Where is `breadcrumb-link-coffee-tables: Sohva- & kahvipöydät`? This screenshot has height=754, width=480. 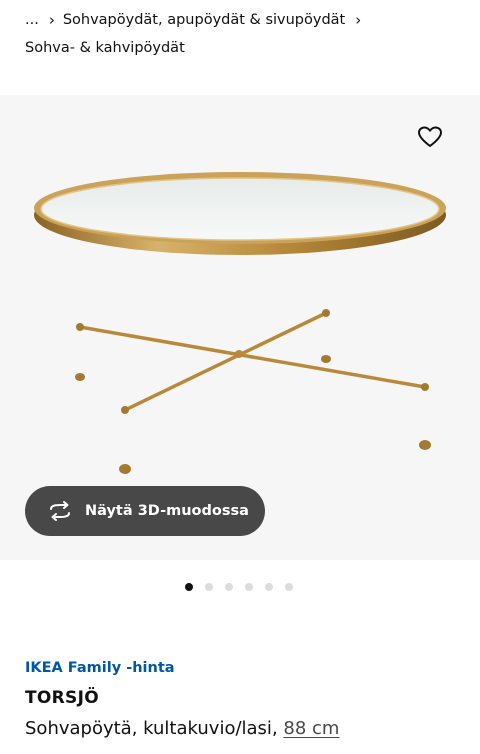 breadcrumb-link-coffee-tables: Sohva- & kahvipöydät is located at coordinates (247, 48).